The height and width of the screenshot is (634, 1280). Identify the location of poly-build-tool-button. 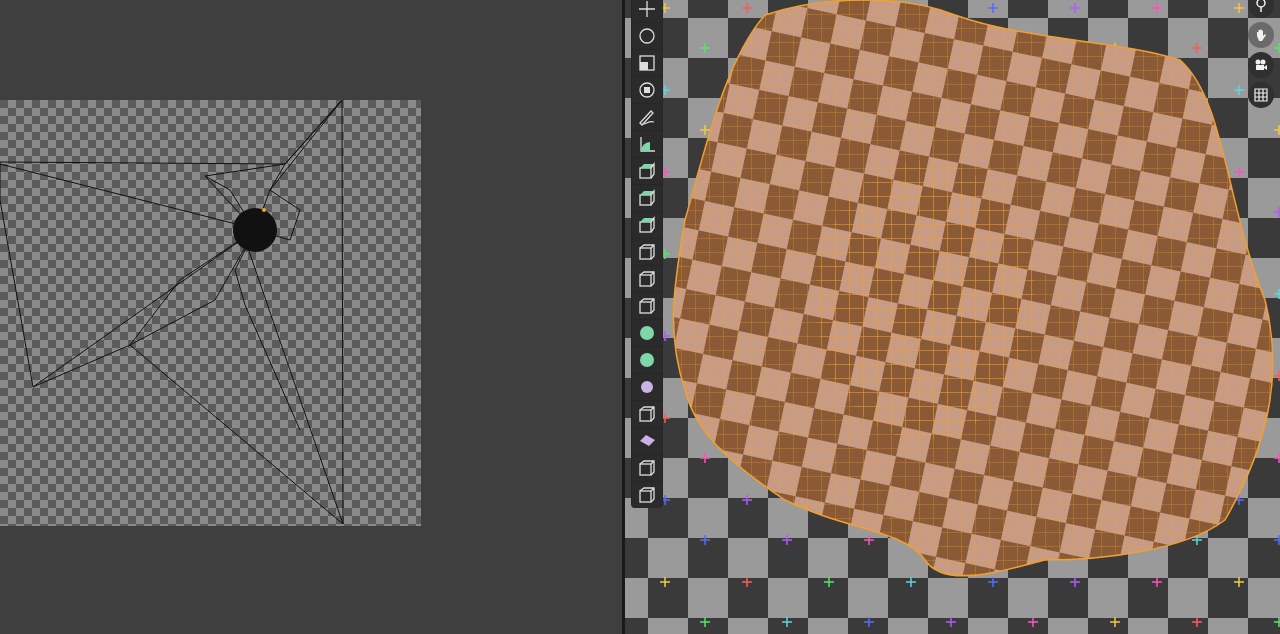
(647, 333).